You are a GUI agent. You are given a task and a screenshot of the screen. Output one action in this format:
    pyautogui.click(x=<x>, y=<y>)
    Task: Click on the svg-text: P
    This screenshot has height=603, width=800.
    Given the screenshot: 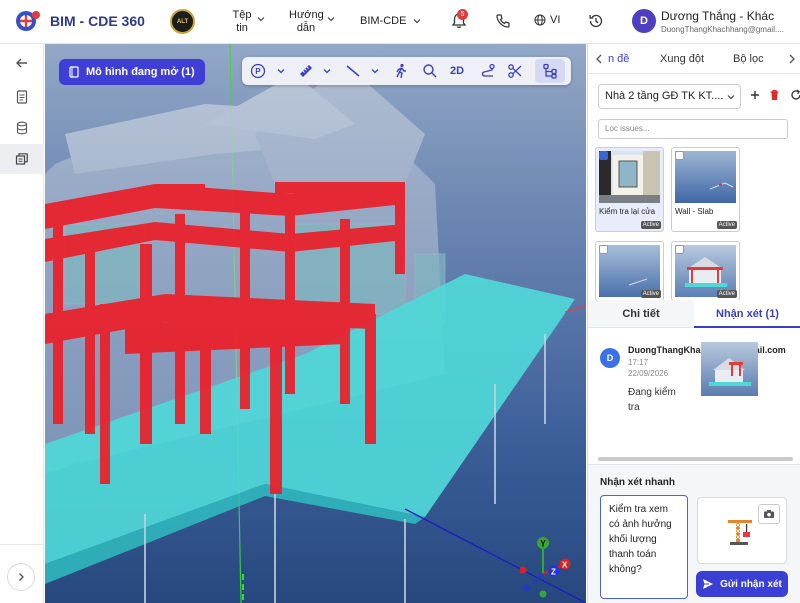 What is the action you would take?
    pyautogui.click(x=258, y=71)
    